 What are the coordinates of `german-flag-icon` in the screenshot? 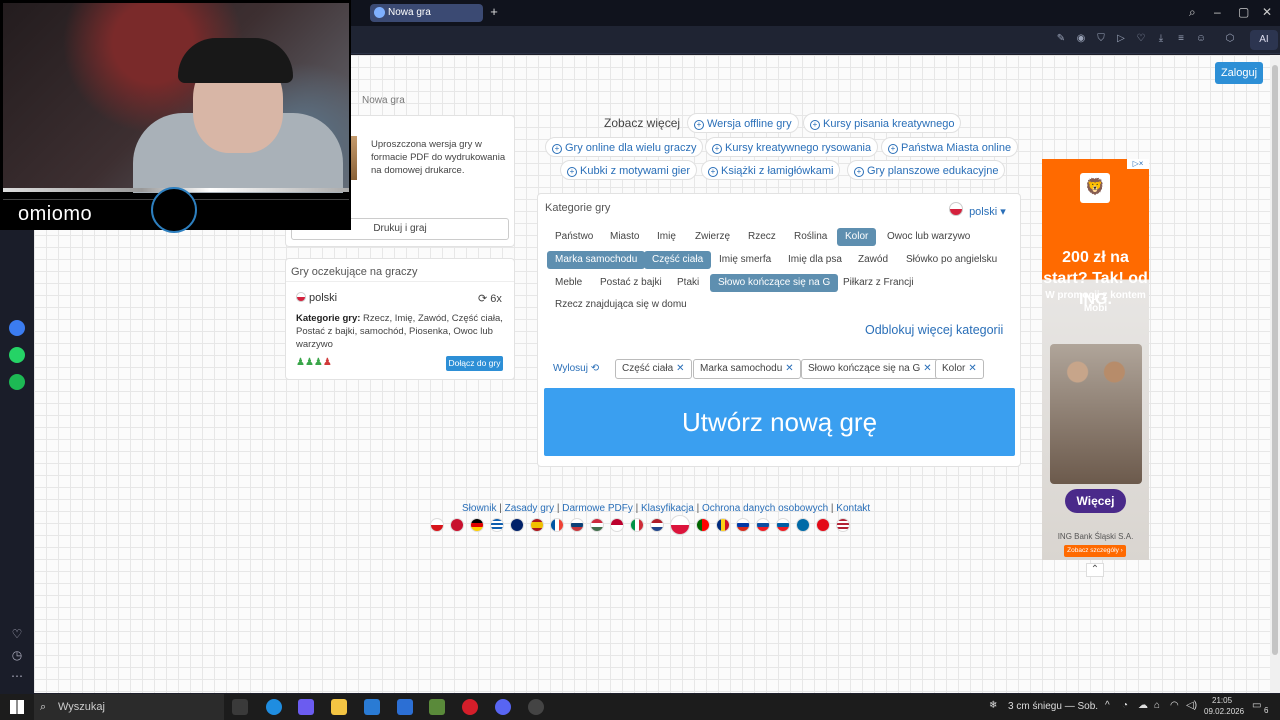 It's located at (477, 525).